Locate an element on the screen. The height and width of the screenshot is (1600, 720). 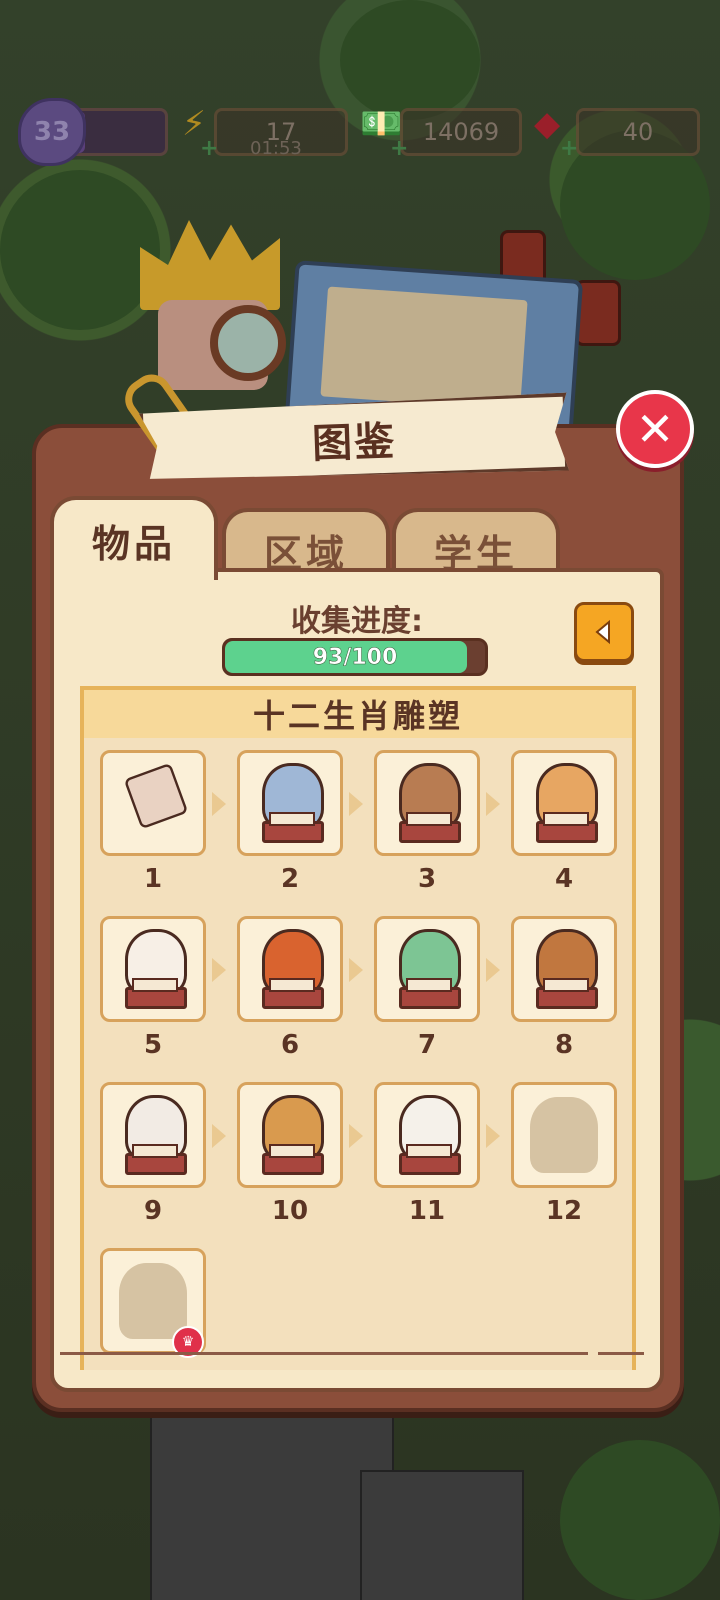
collection-item-horse-statue is located at coordinates (564, 969).